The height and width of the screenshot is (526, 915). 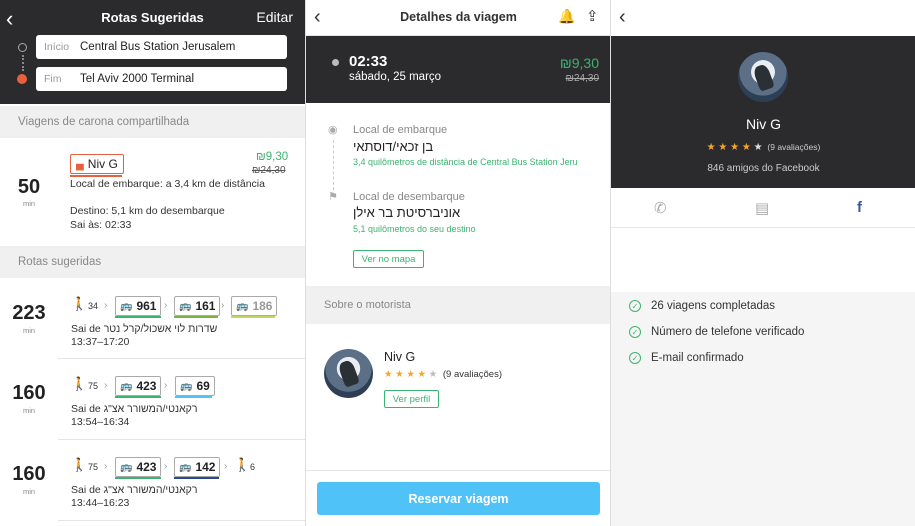 What do you see at coordinates (400, 130) in the screenshot?
I see `pickup-label: Local de embarque` at bounding box center [400, 130].